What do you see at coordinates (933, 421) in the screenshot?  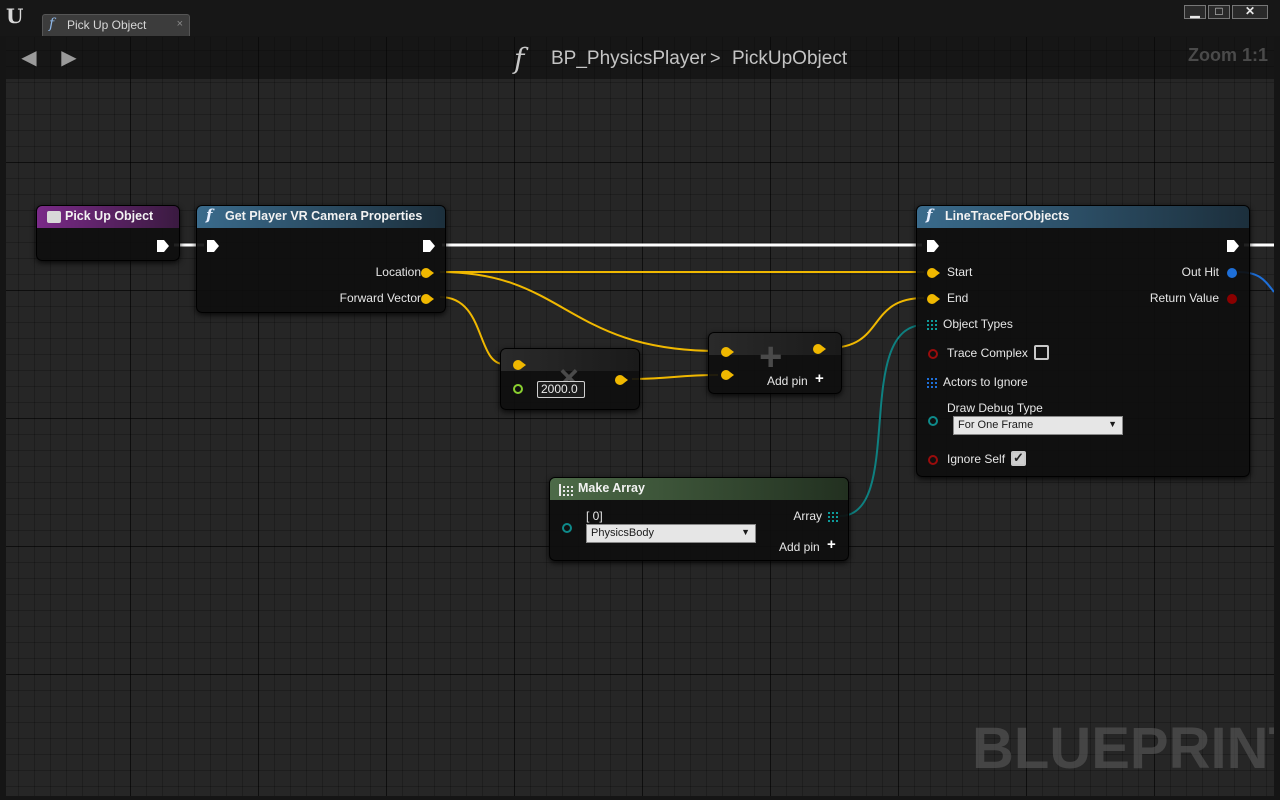 I see `draw-debug-type-pin` at bounding box center [933, 421].